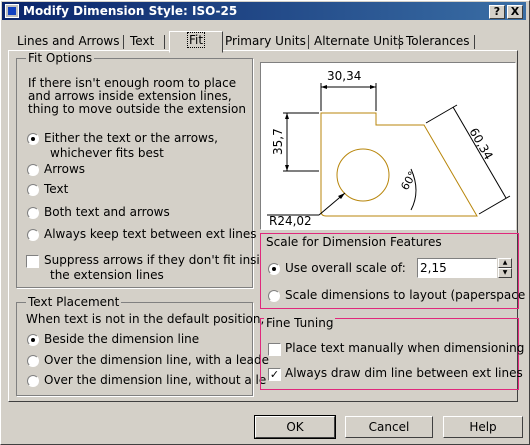 This screenshot has width=530, height=445. Describe the element at coordinates (359, 42) in the screenshot. I see `tab-alternate-units: Alternate Units` at that location.